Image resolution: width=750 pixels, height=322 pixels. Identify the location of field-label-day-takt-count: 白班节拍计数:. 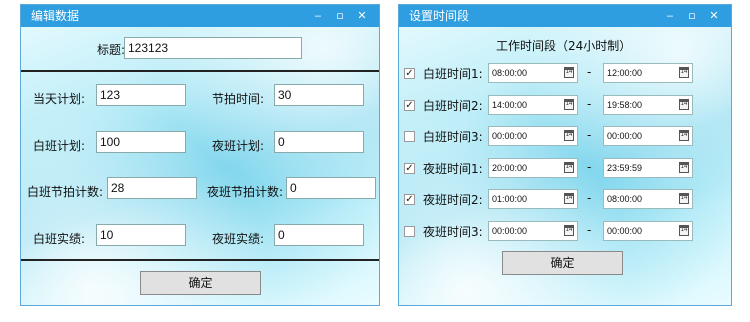
(65, 192).